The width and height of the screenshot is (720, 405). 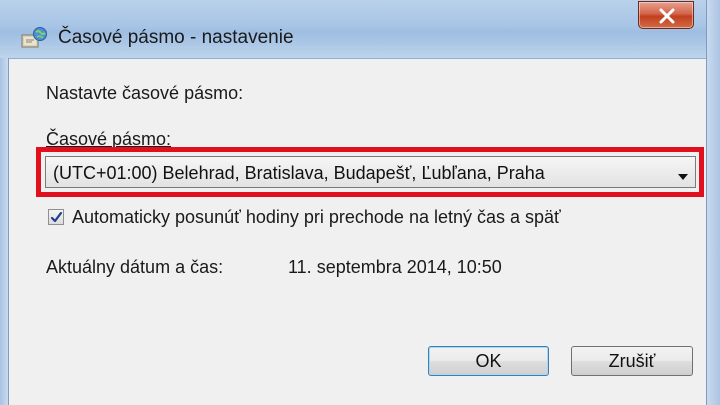 I want to click on close-icon, so click(x=667, y=16).